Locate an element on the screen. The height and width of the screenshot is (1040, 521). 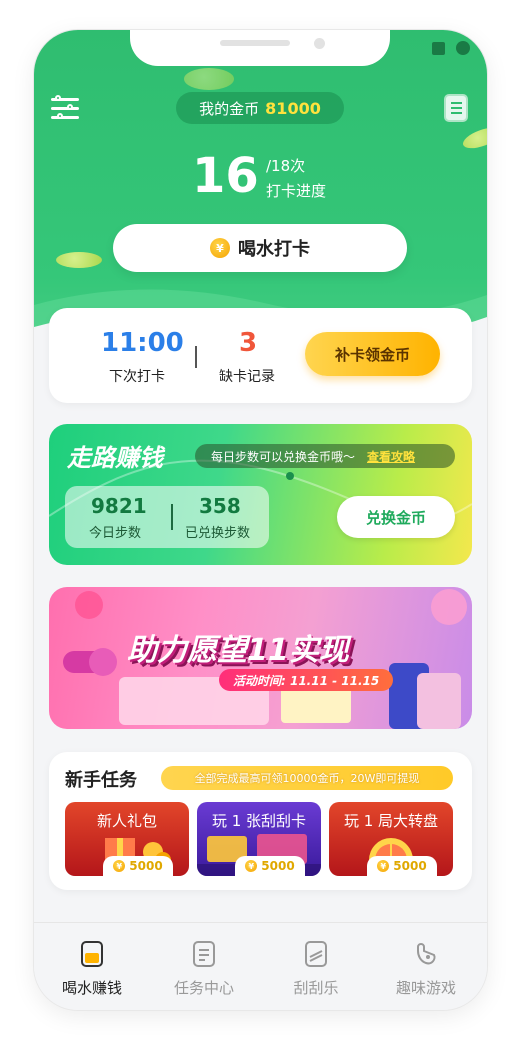
scratch-card-icon is located at coordinates (316, 954).